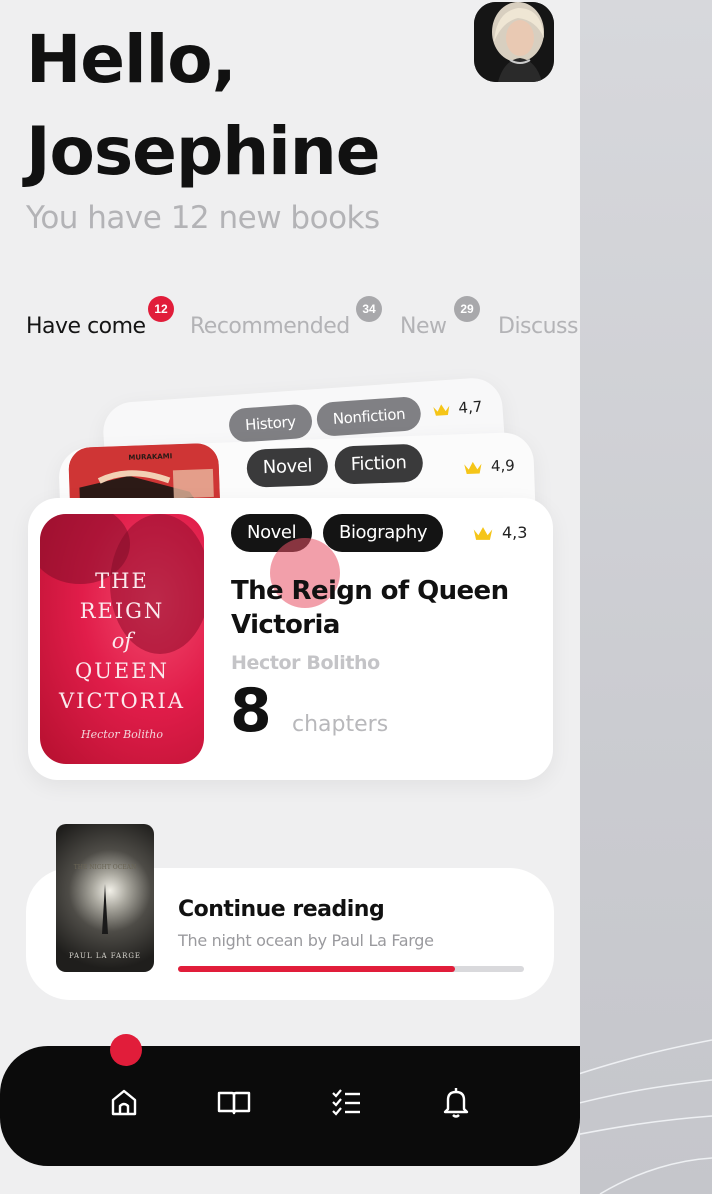 The height and width of the screenshot is (1194, 712). I want to click on home-icon, so click(124, 1102).